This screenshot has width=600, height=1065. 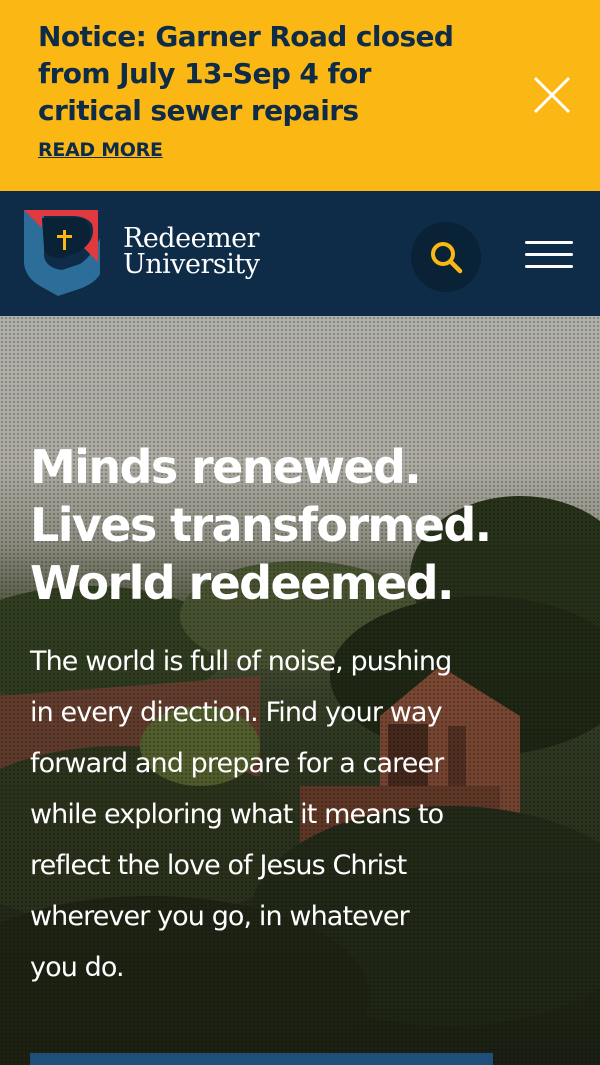 What do you see at coordinates (77, 967) in the screenshot?
I see `hero-body-line: you do.` at bounding box center [77, 967].